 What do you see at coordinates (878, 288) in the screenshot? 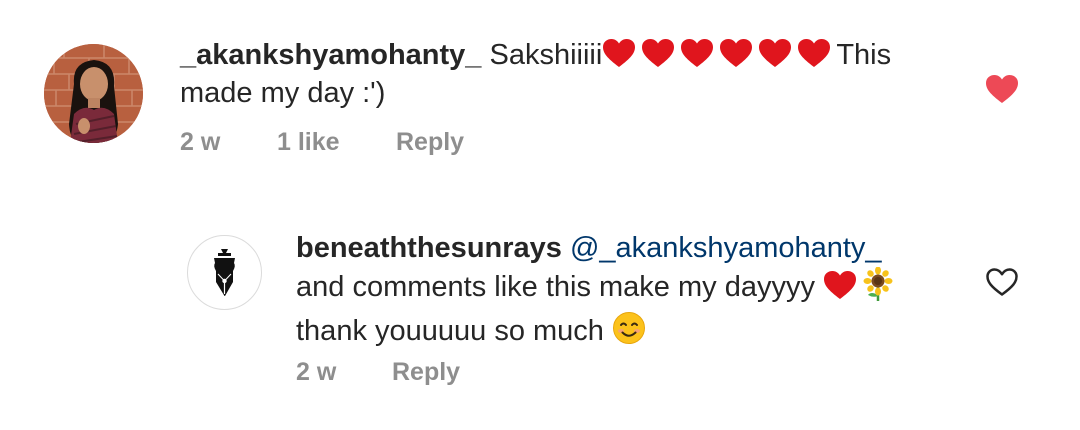
I see `sunflower-emoji-icon` at bounding box center [878, 288].